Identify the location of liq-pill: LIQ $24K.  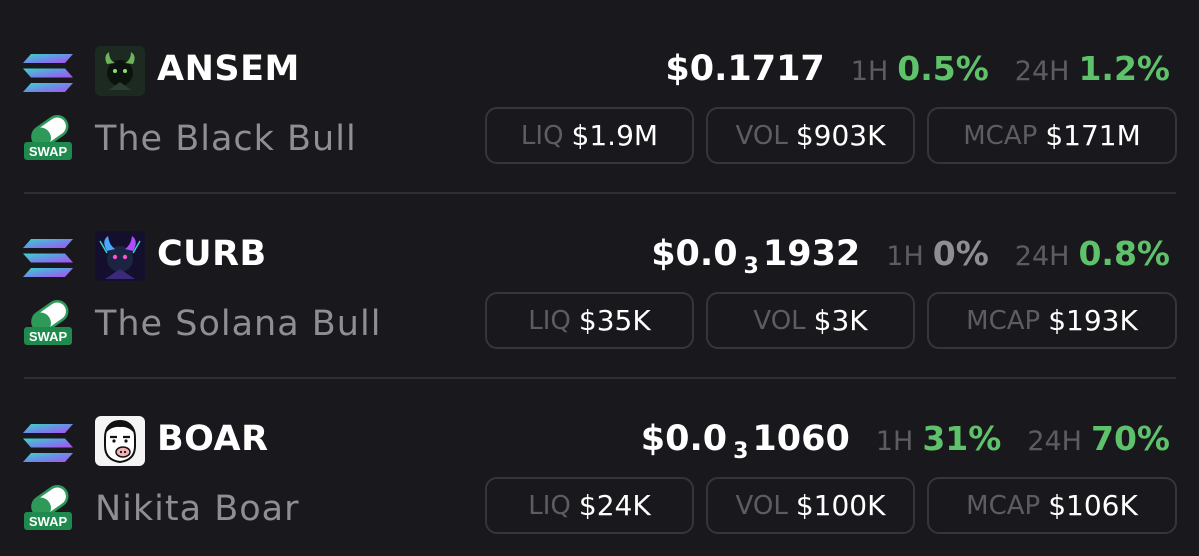
(589, 505).